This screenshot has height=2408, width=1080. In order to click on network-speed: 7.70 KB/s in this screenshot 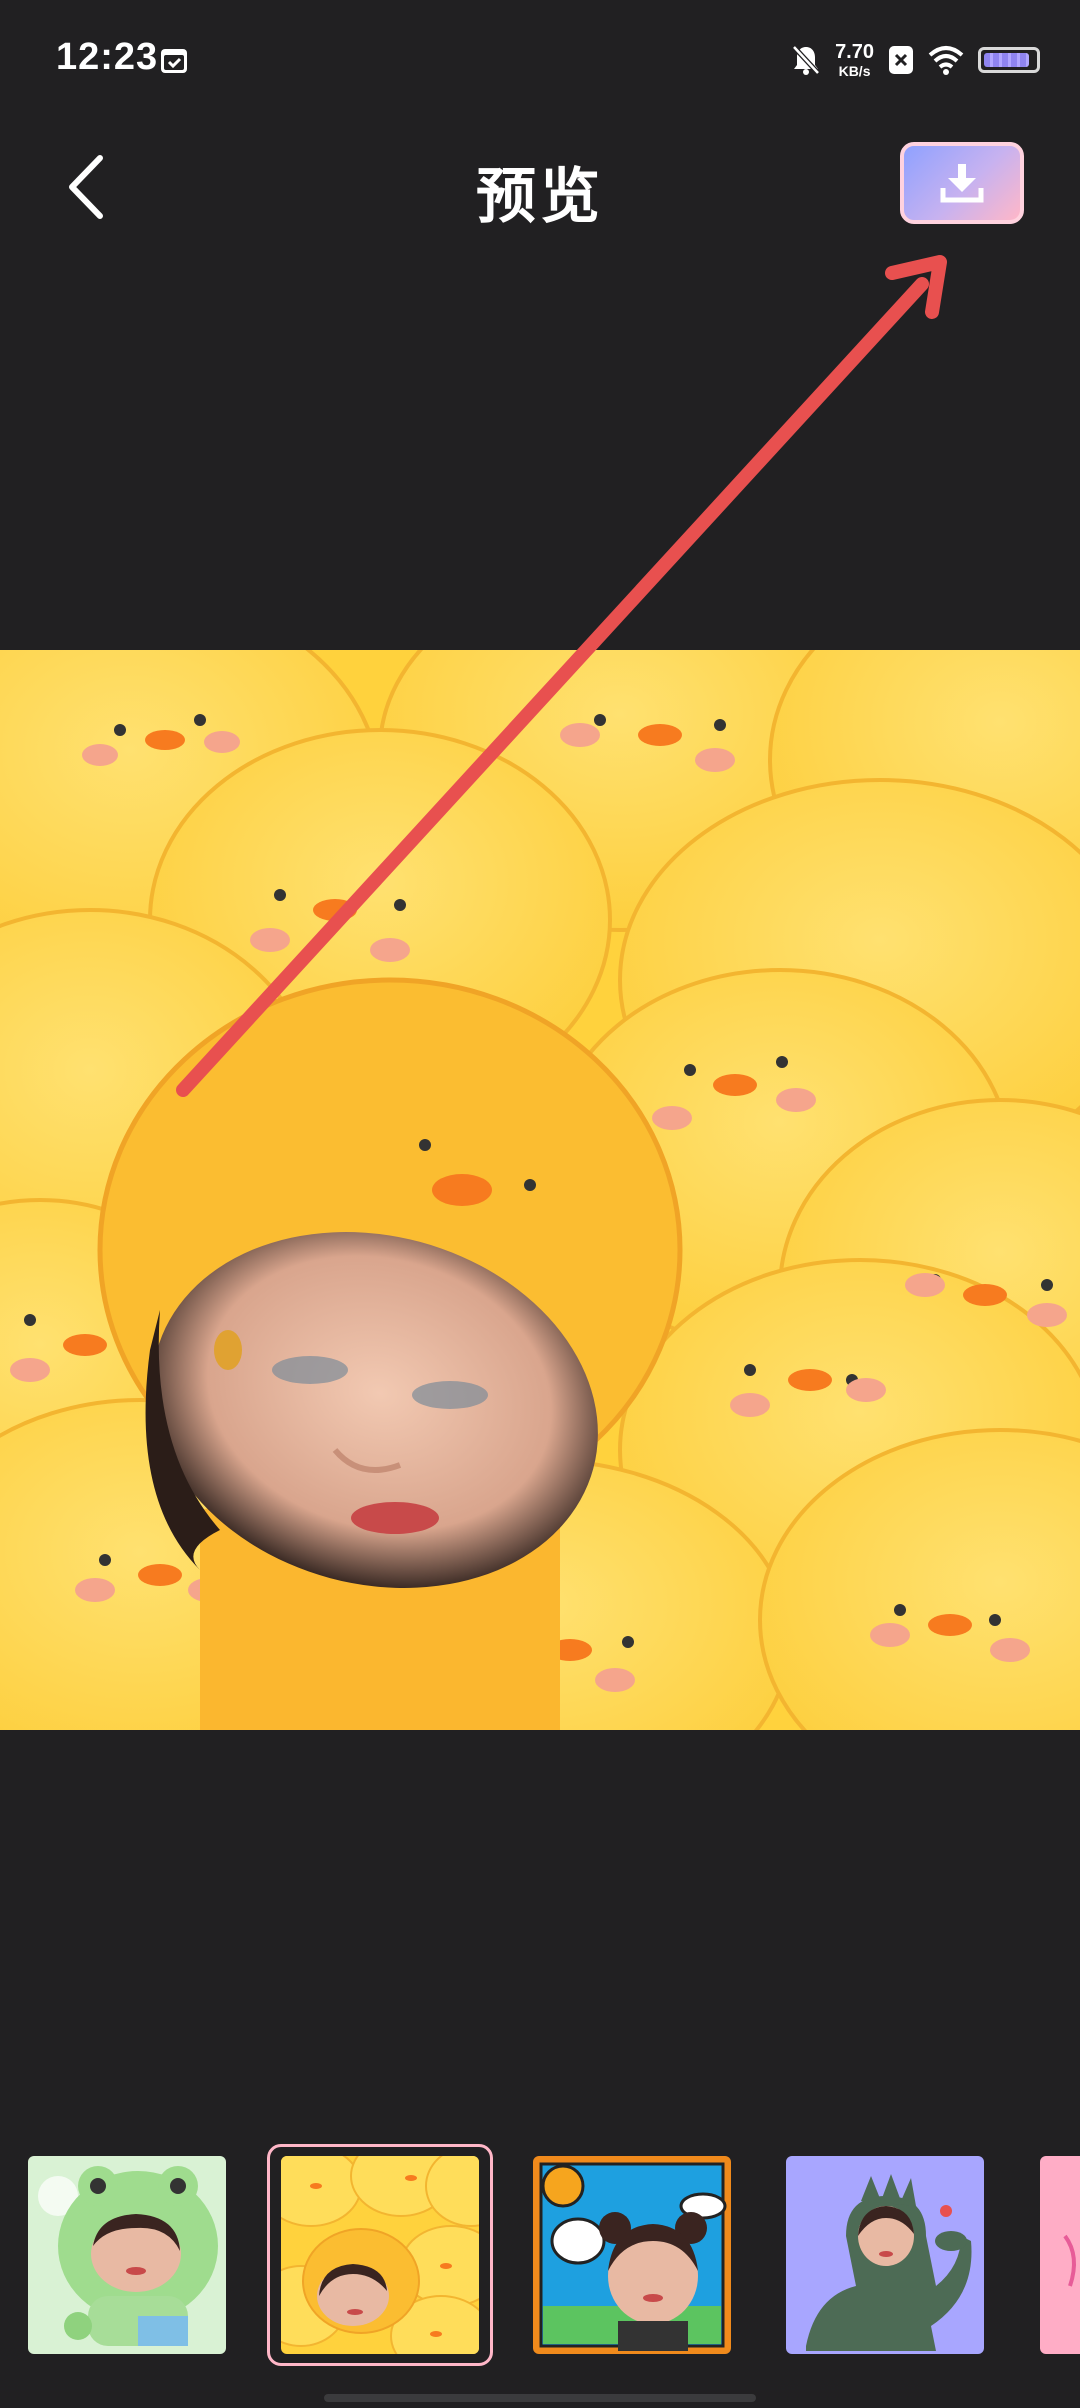, I will do `click(854, 60)`.